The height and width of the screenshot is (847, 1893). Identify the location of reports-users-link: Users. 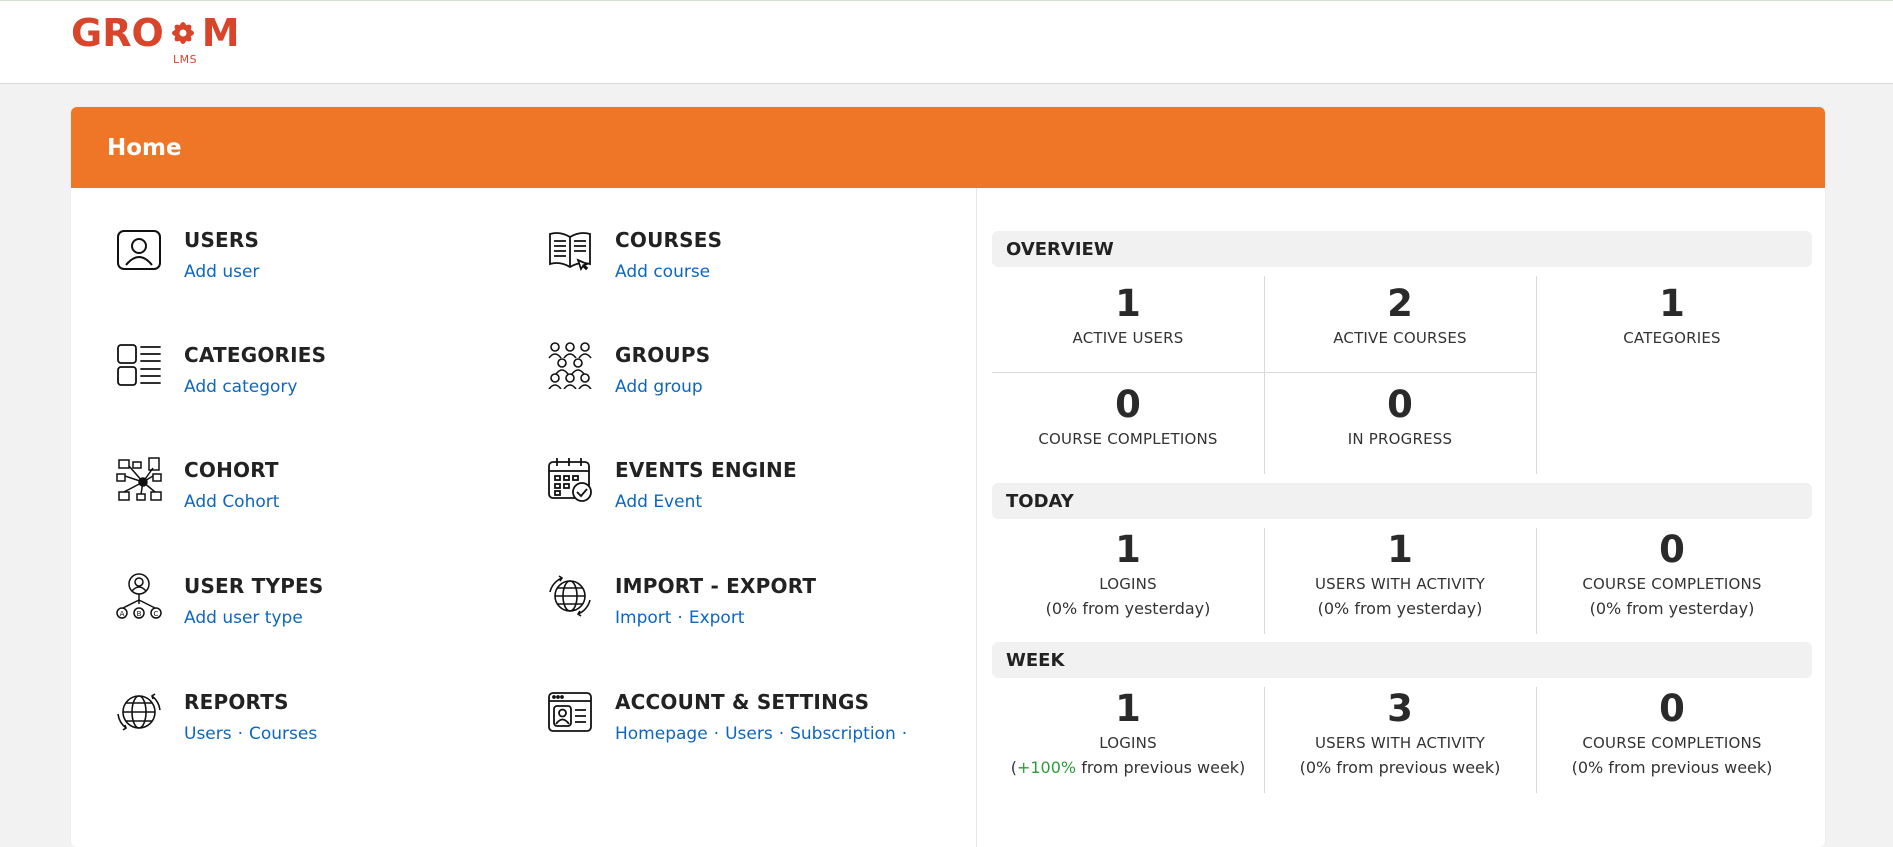
(208, 734).